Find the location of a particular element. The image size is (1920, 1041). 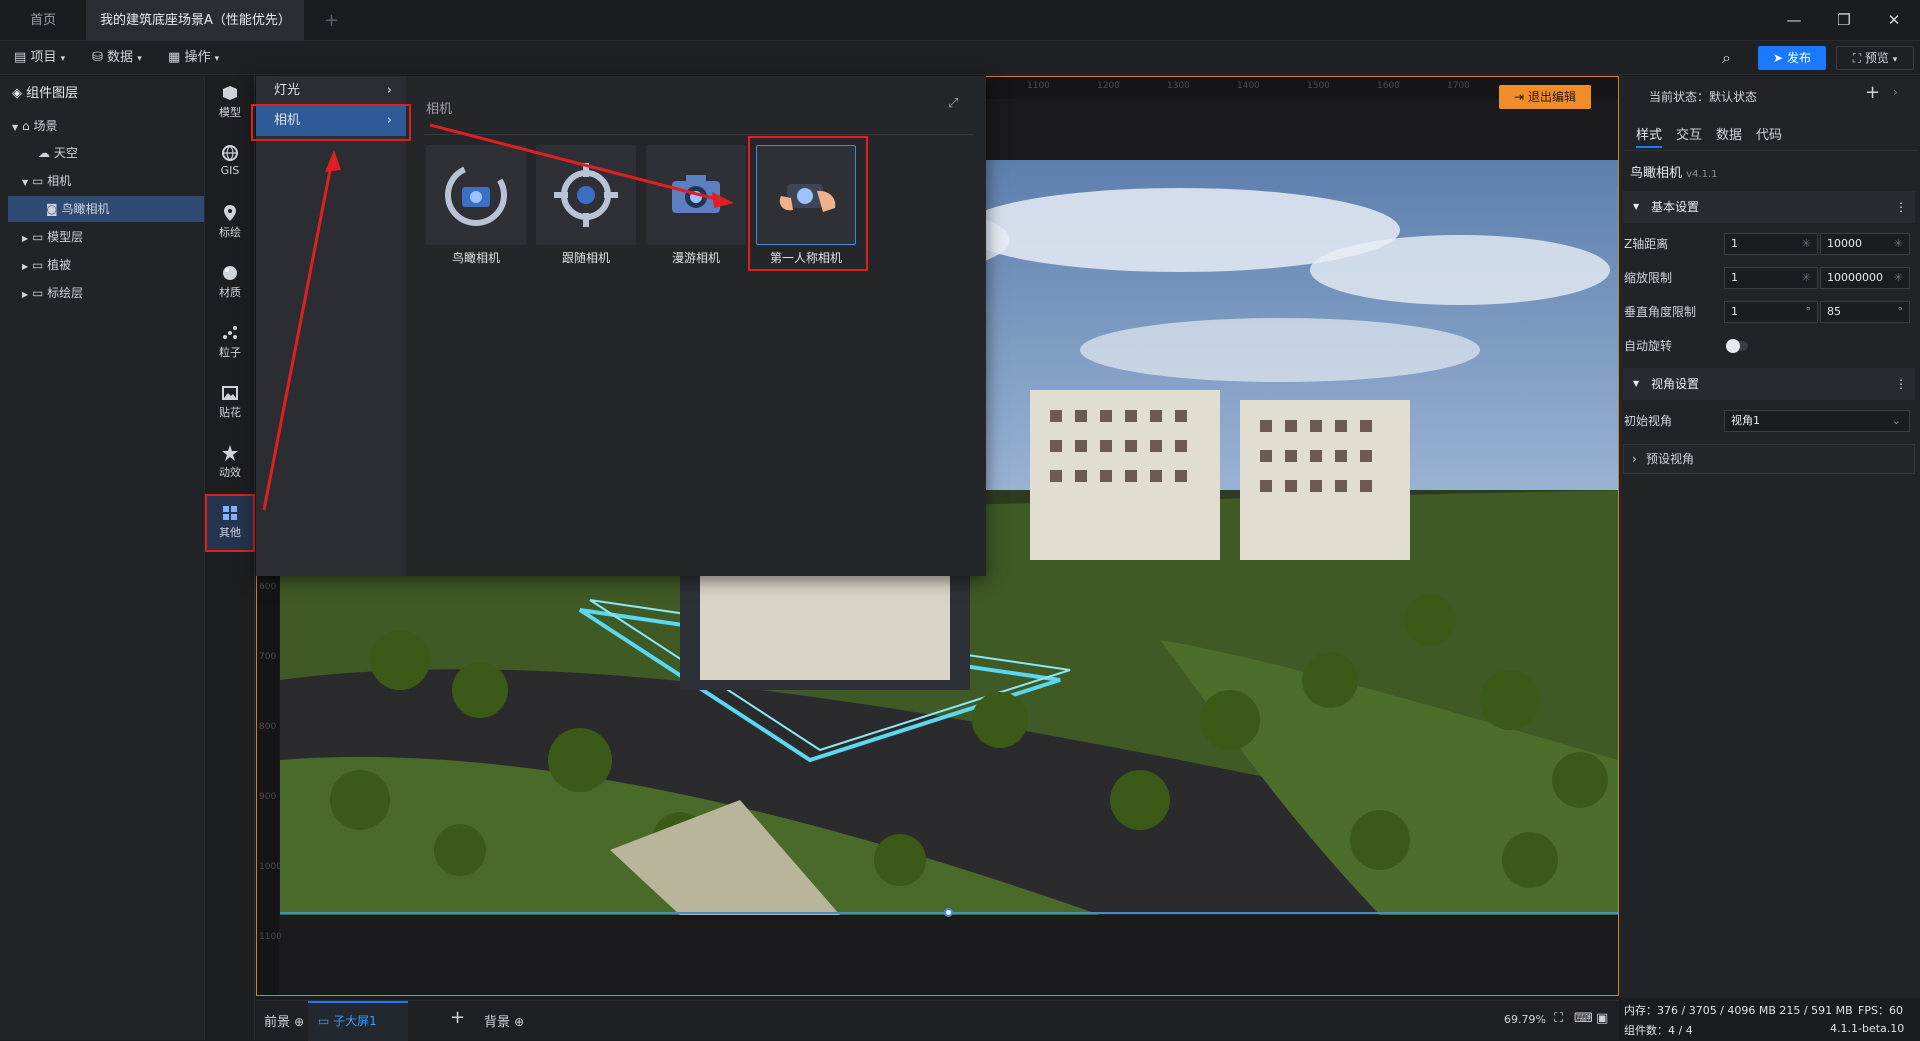

preset-view-row: › 预设视角 is located at coordinates (1769, 459).